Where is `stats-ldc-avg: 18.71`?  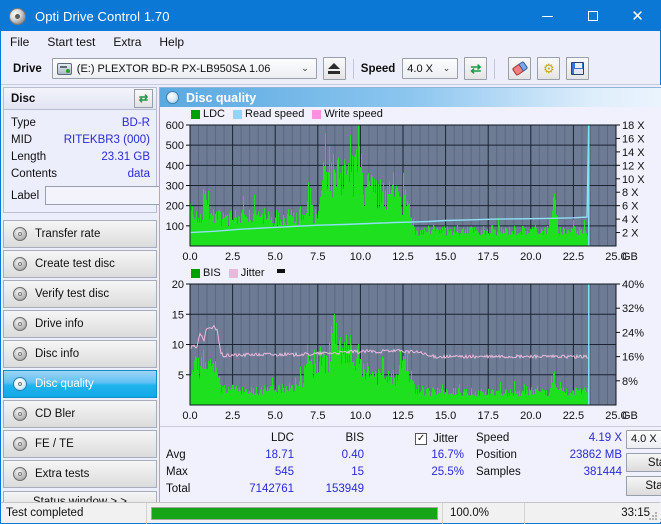
stats-ldc-avg: 18.71 is located at coordinates (279, 455).